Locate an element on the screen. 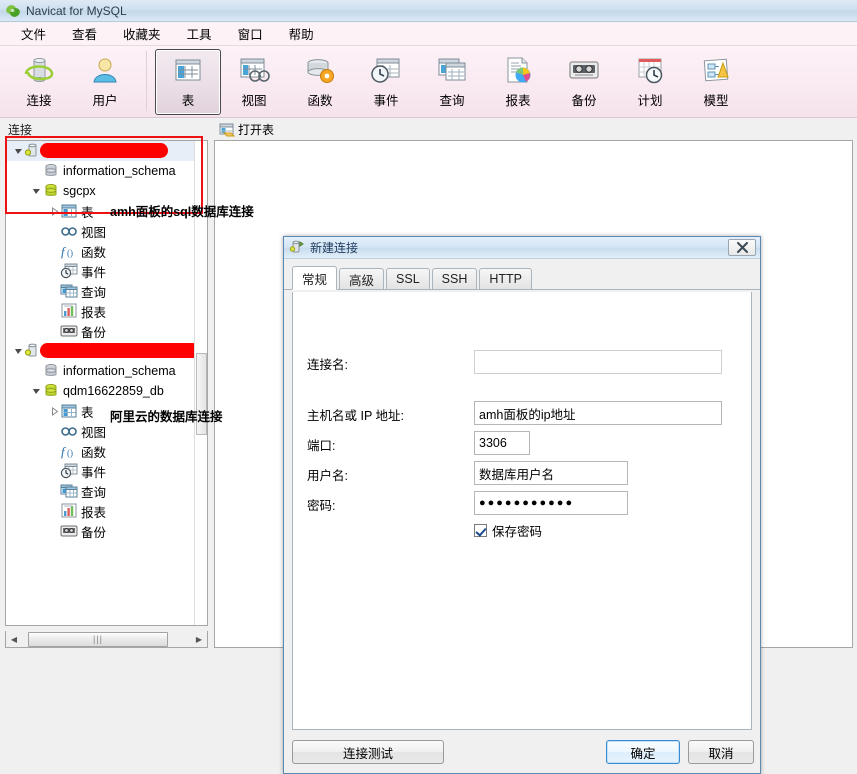 This screenshot has height=774, width=857. user-icon is located at coordinates (105, 71).